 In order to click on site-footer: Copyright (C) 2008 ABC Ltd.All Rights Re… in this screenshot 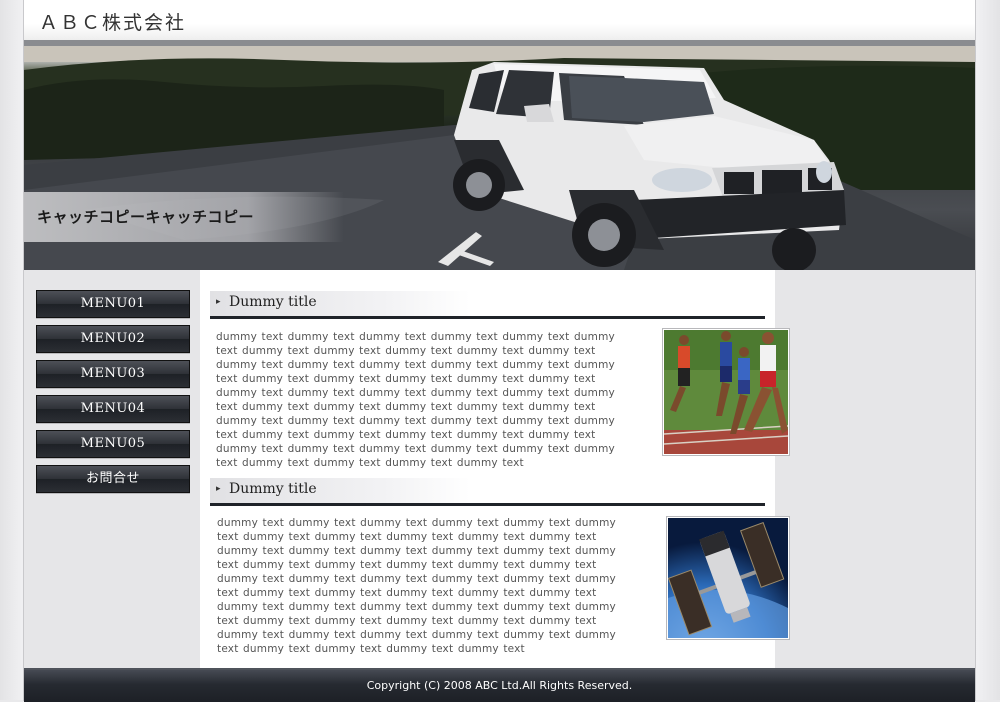, I will do `click(499, 685)`.